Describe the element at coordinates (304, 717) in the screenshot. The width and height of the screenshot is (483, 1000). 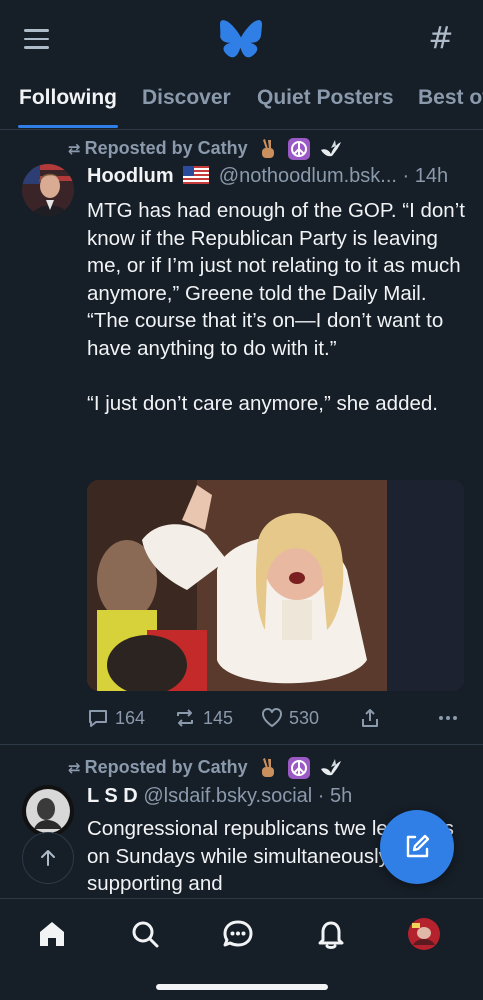
I see `like-count: 530` at that location.